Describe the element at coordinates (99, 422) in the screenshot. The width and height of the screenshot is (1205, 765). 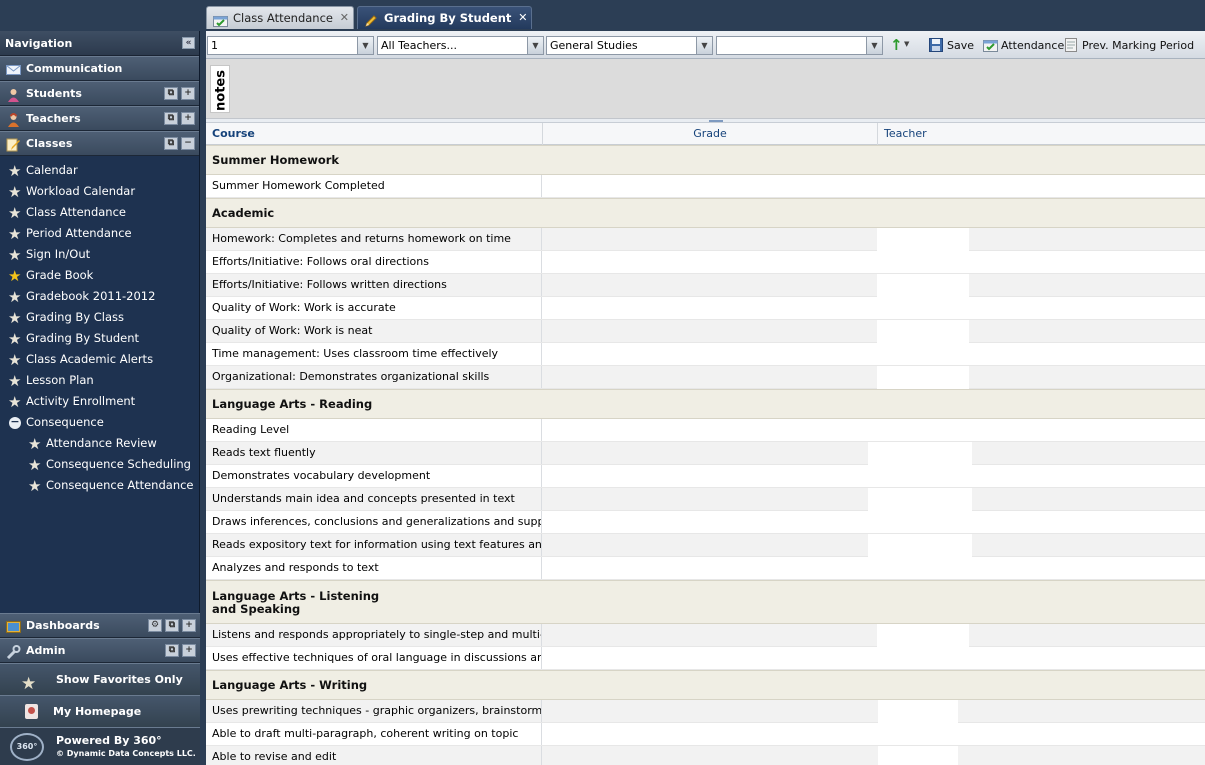
I see `sidebar-item-consequence: − Consequence` at that location.